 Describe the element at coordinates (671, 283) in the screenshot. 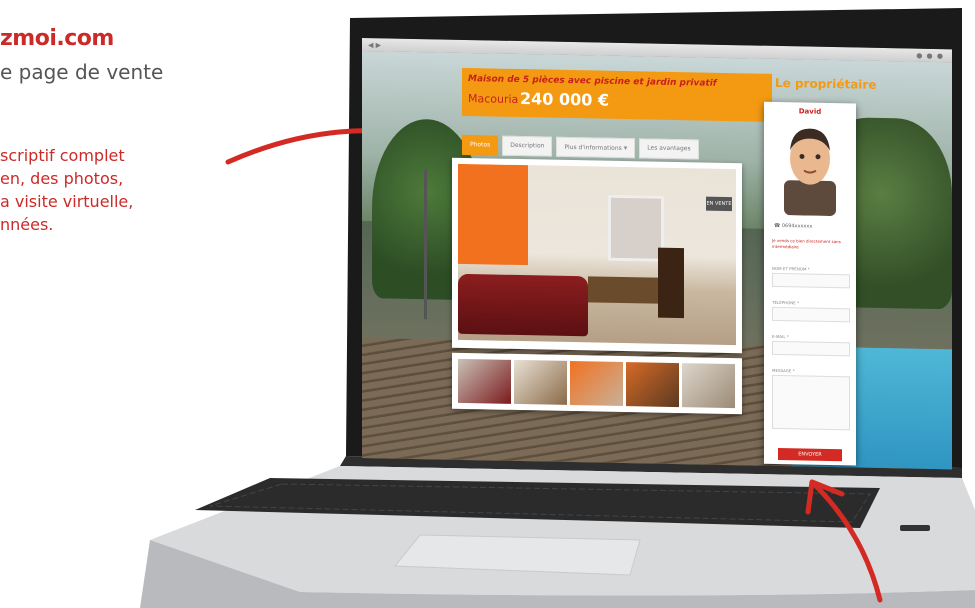

I see `photo-cabinet` at that location.